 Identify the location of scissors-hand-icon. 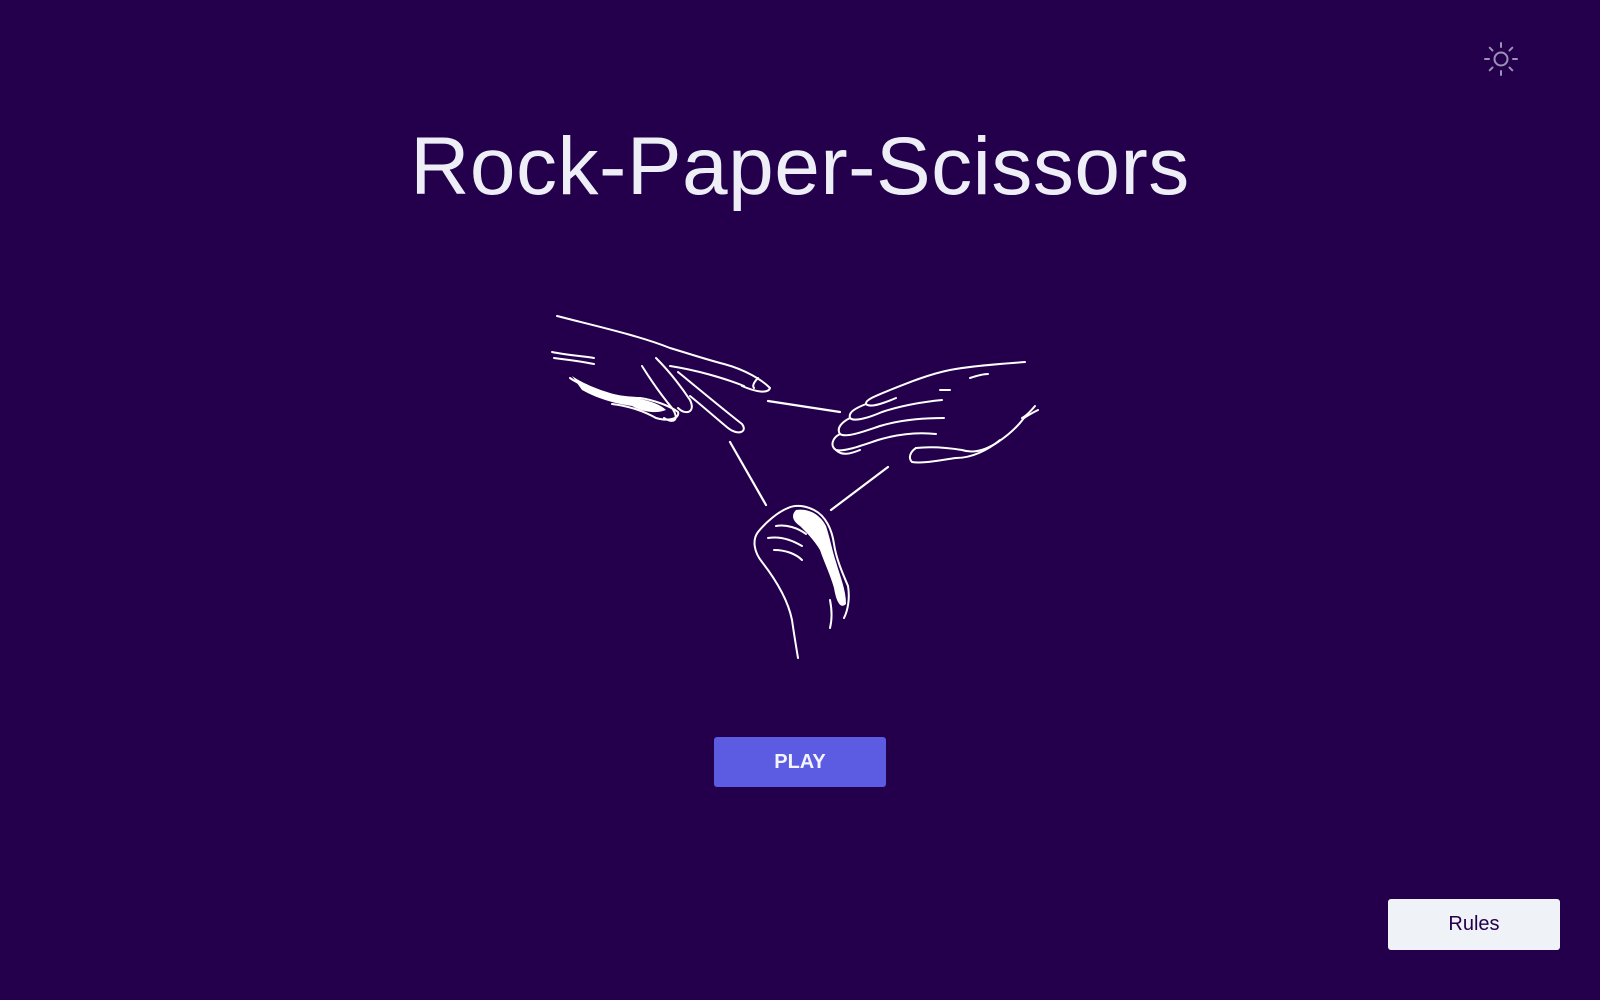
(661, 374).